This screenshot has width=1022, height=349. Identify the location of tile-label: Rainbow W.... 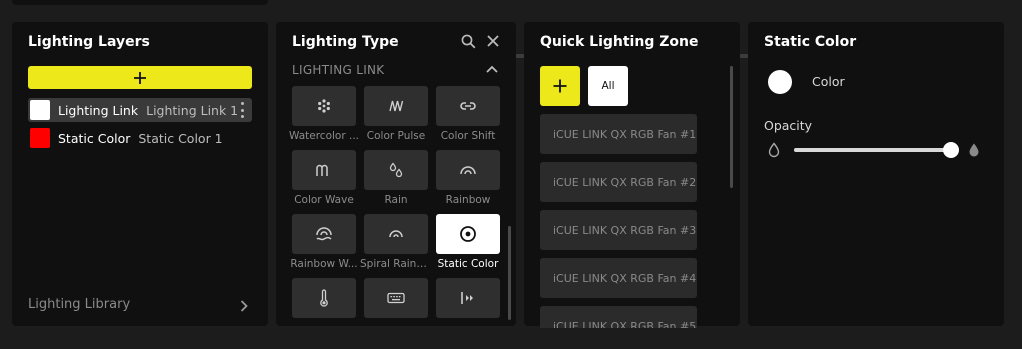
(324, 264).